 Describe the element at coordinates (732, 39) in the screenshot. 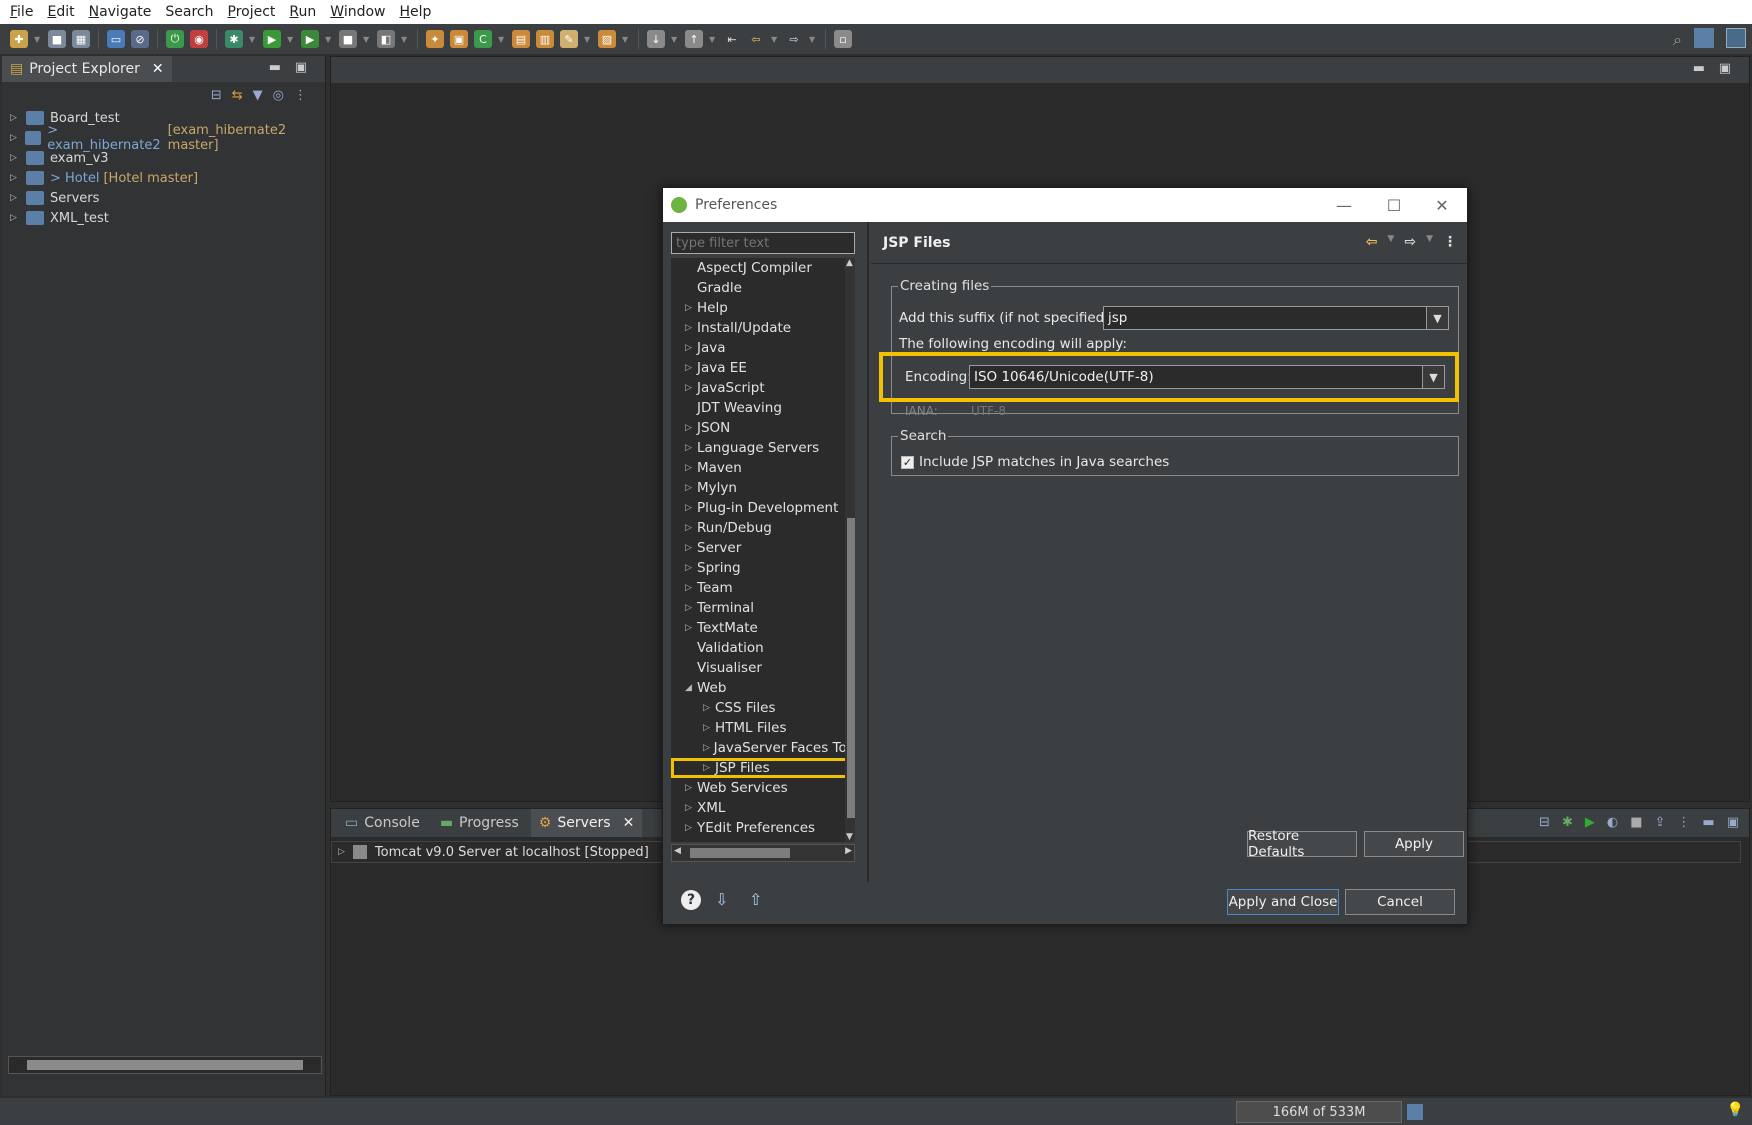

I see `last-edit-icon: ⇤` at that location.